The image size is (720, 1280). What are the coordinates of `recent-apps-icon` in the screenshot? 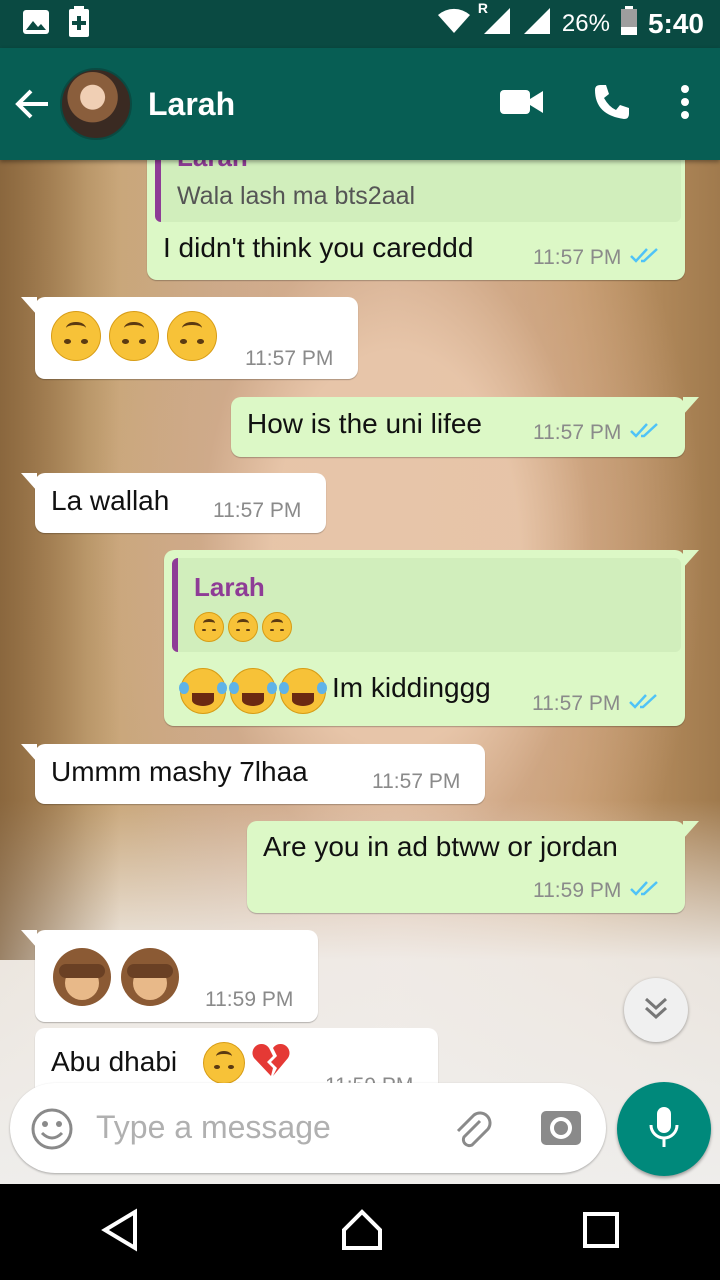 It's located at (601, 1232).